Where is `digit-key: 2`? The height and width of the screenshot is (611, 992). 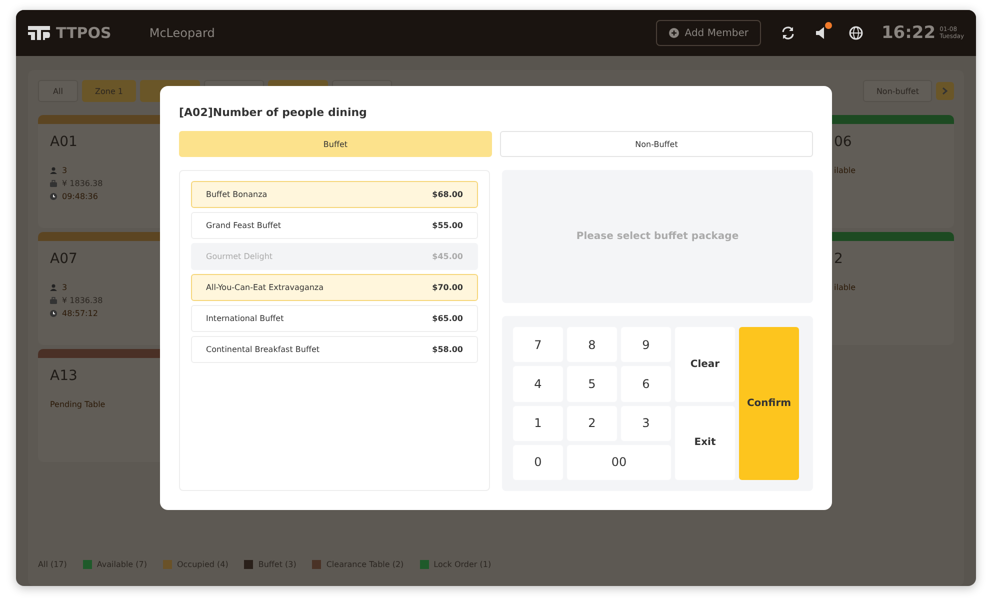 digit-key: 2 is located at coordinates (592, 423).